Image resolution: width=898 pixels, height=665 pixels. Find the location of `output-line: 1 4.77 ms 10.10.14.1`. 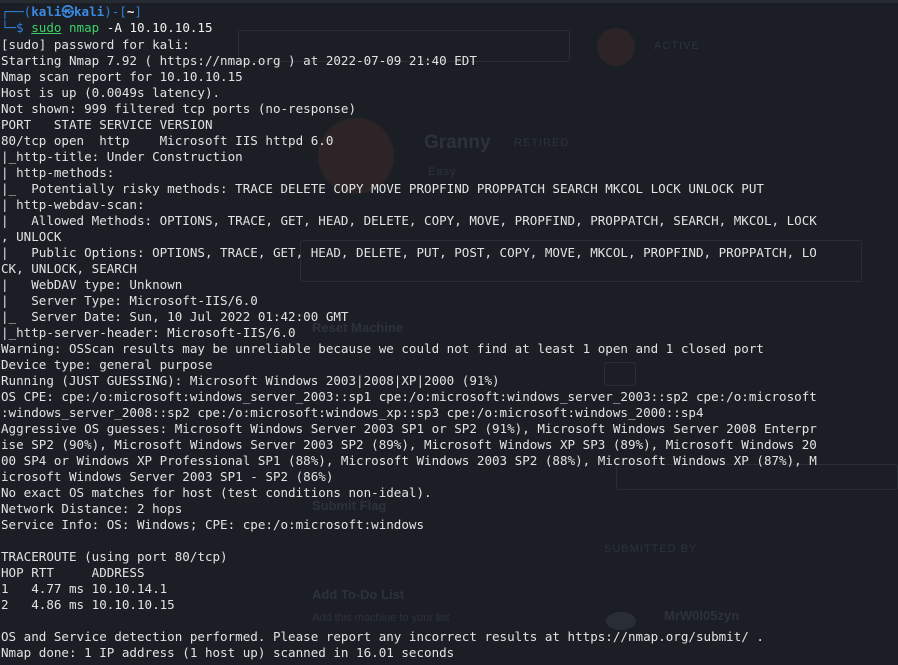

output-line: 1 4.77 ms 10.10.14.1 is located at coordinates (84, 588).